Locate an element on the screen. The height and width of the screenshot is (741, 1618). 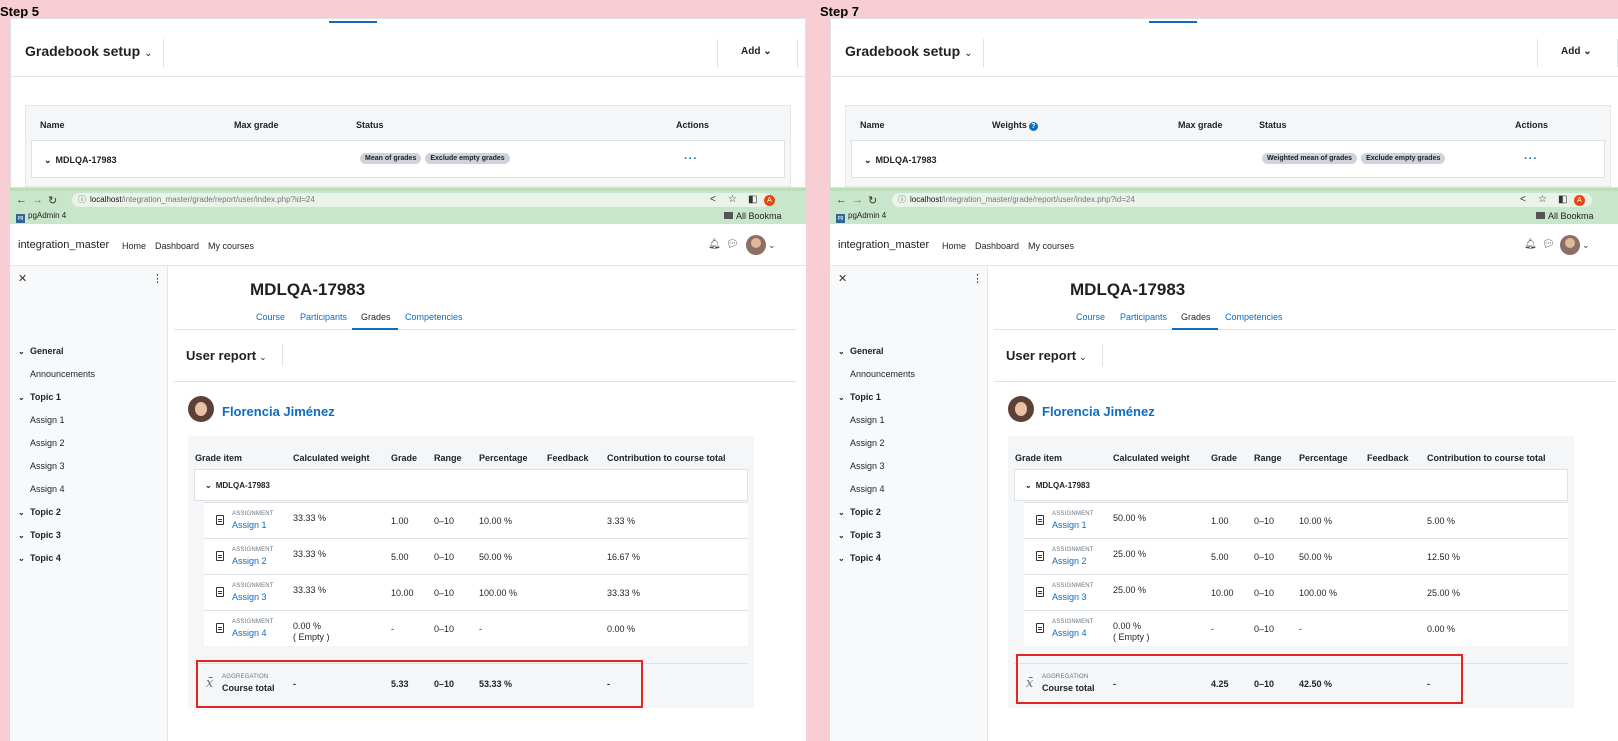
percentage-value: - is located at coordinates (480, 629).